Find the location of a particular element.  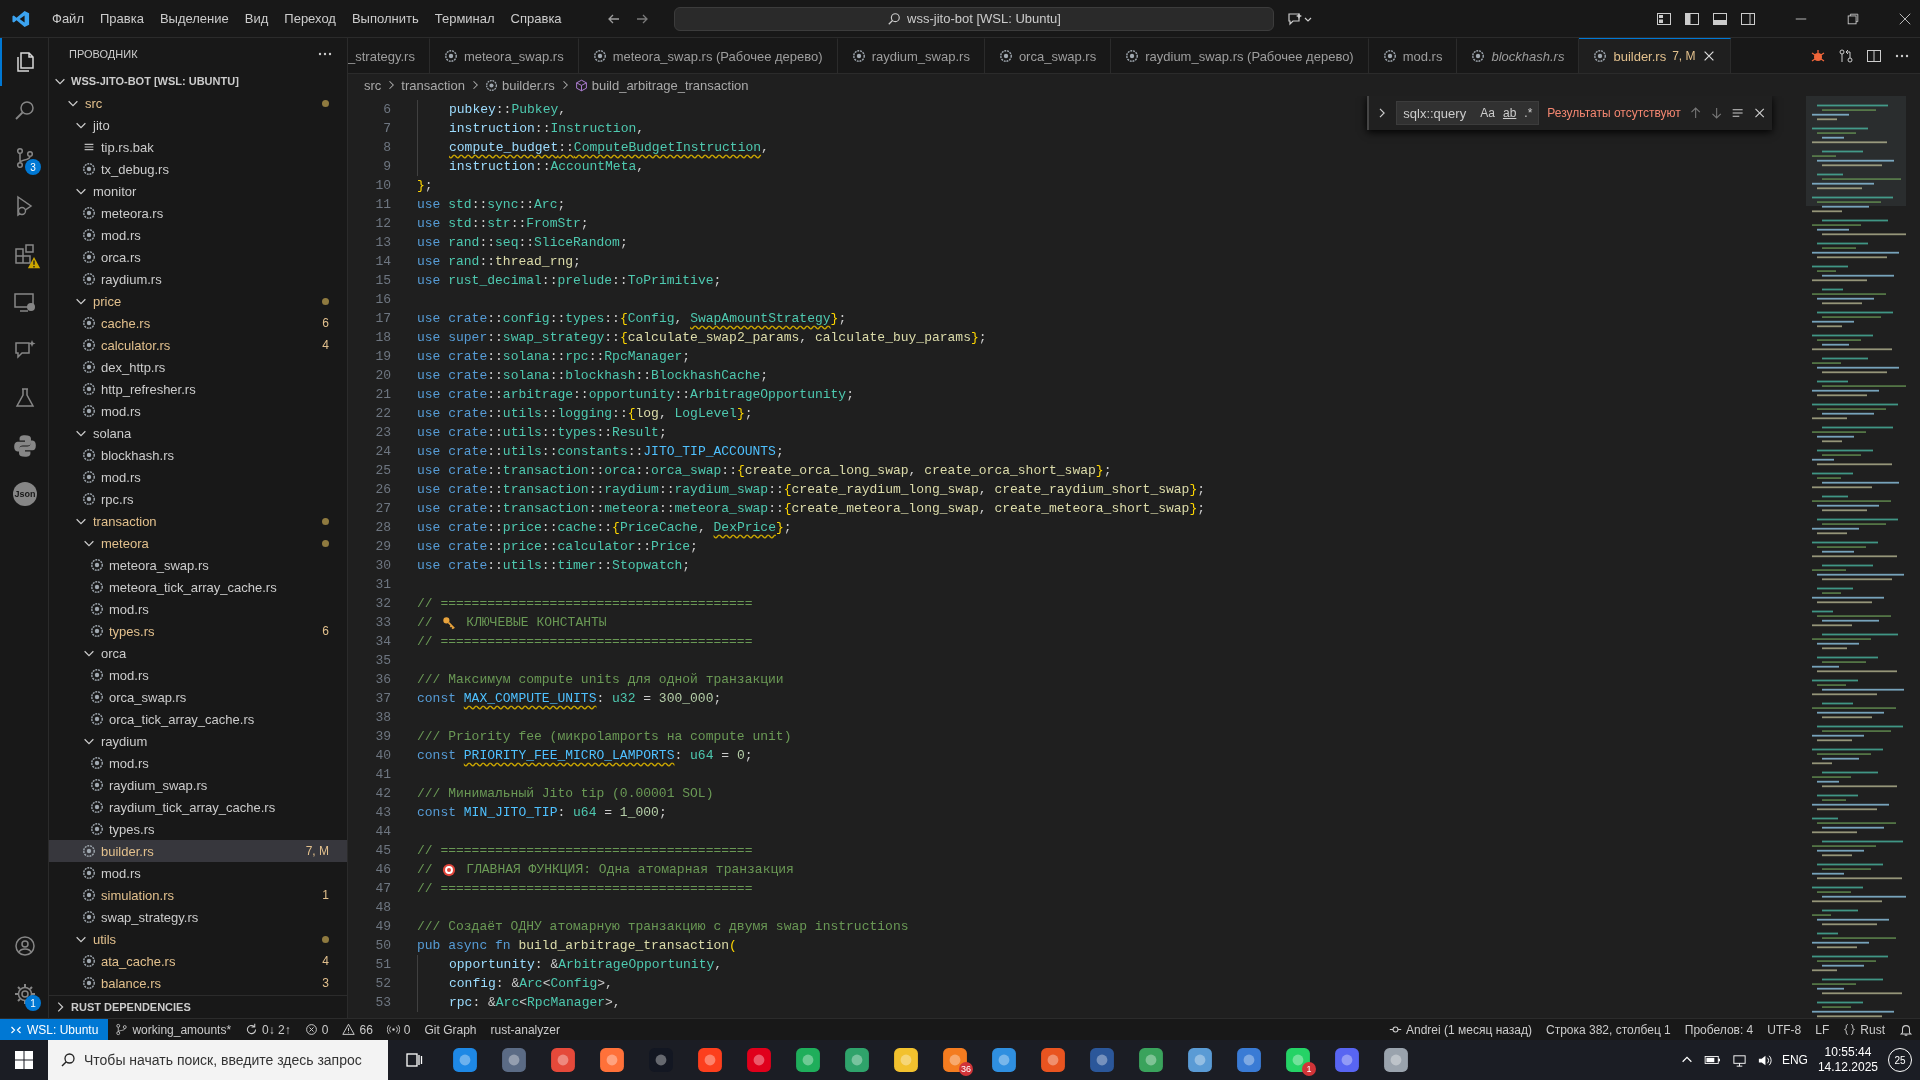

editor-tab: _strategy.rs is located at coordinates (389, 55).